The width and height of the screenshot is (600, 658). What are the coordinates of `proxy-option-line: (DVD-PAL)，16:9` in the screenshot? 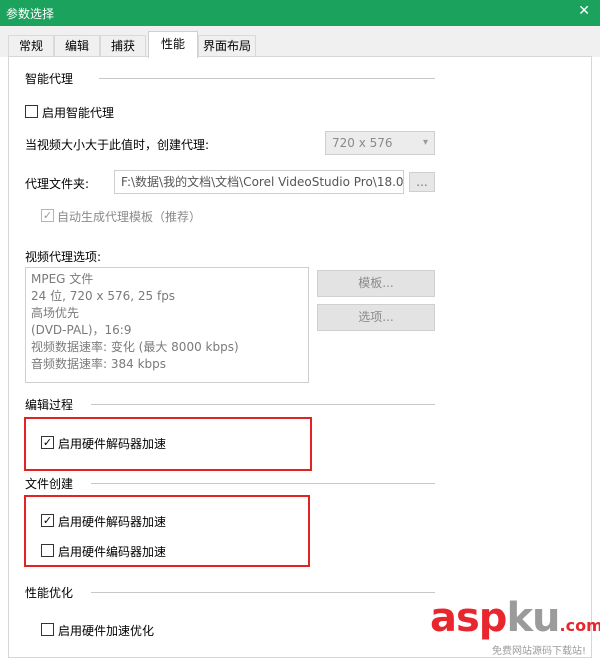 It's located at (81, 330).